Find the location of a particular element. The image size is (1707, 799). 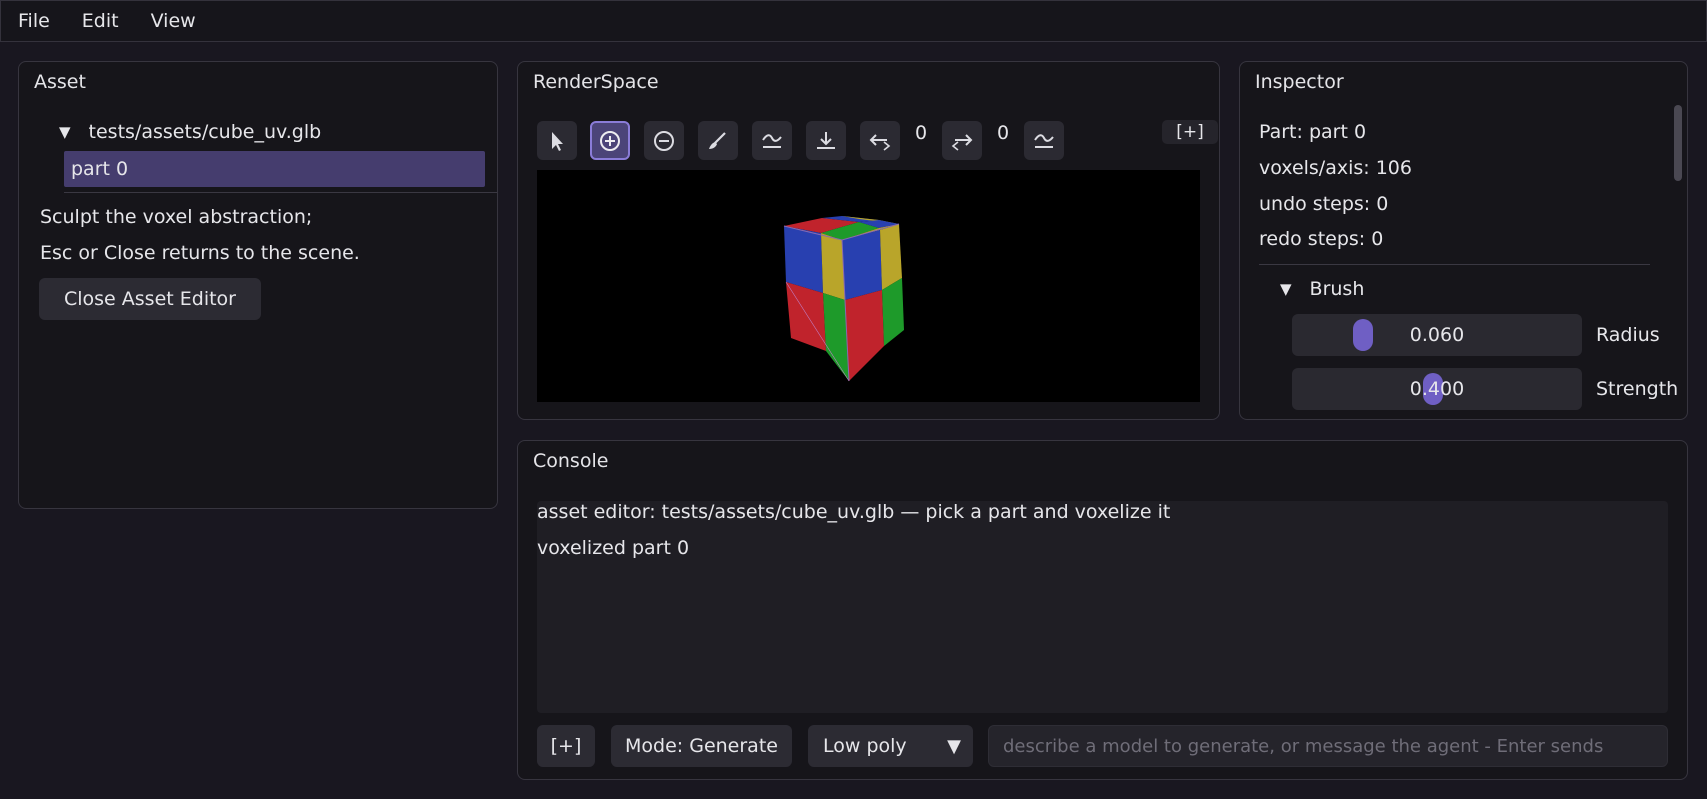

strength-label: Strength is located at coordinates (1637, 389).